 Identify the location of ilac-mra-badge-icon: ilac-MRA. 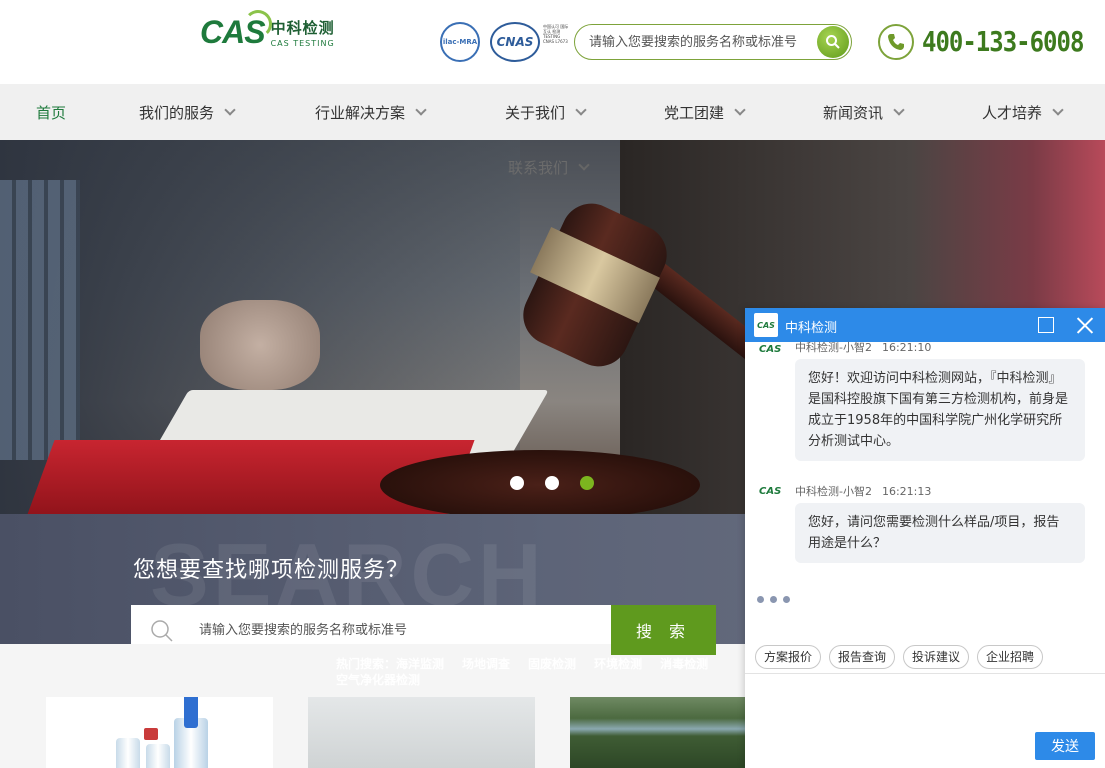
(460, 42).